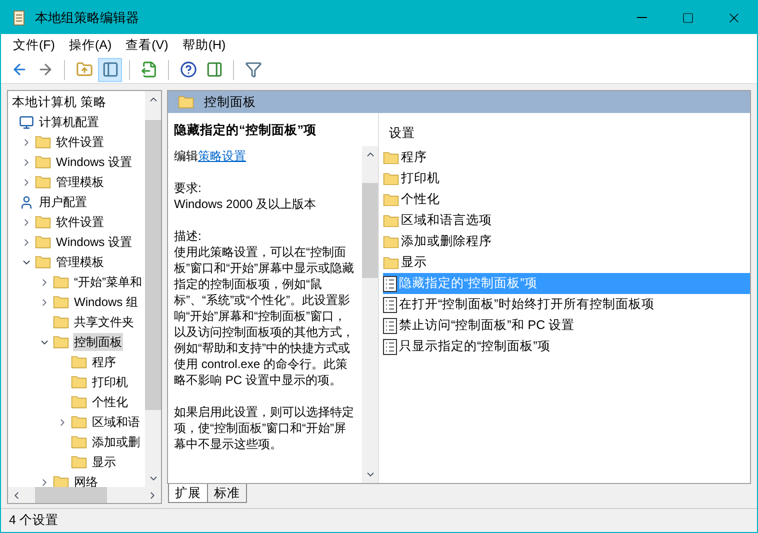 The height and width of the screenshot is (533, 758). Describe the element at coordinates (188, 188) in the screenshot. I see `requirements-label: 要求:` at that location.